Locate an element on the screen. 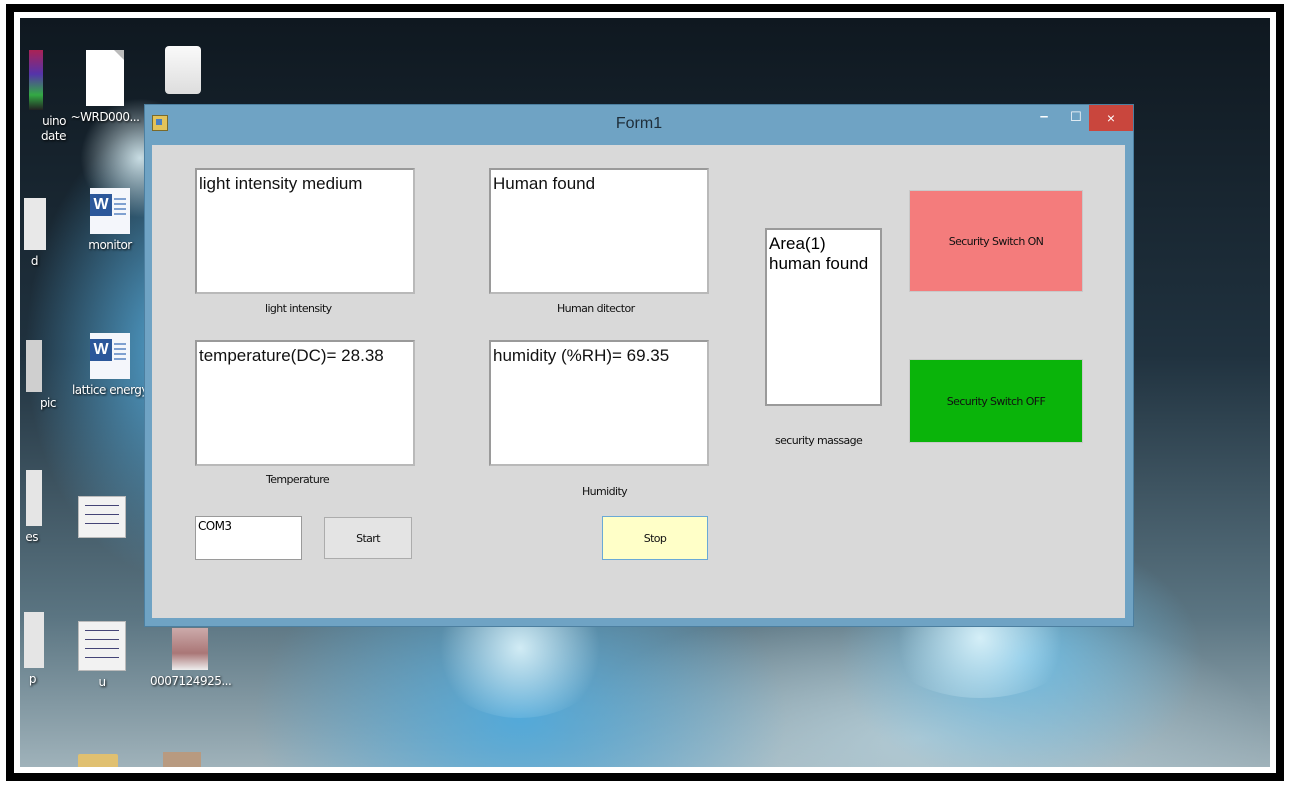 This screenshot has height=785, width=1290. security-message-listbox: Area(1) human found is located at coordinates (823, 317).